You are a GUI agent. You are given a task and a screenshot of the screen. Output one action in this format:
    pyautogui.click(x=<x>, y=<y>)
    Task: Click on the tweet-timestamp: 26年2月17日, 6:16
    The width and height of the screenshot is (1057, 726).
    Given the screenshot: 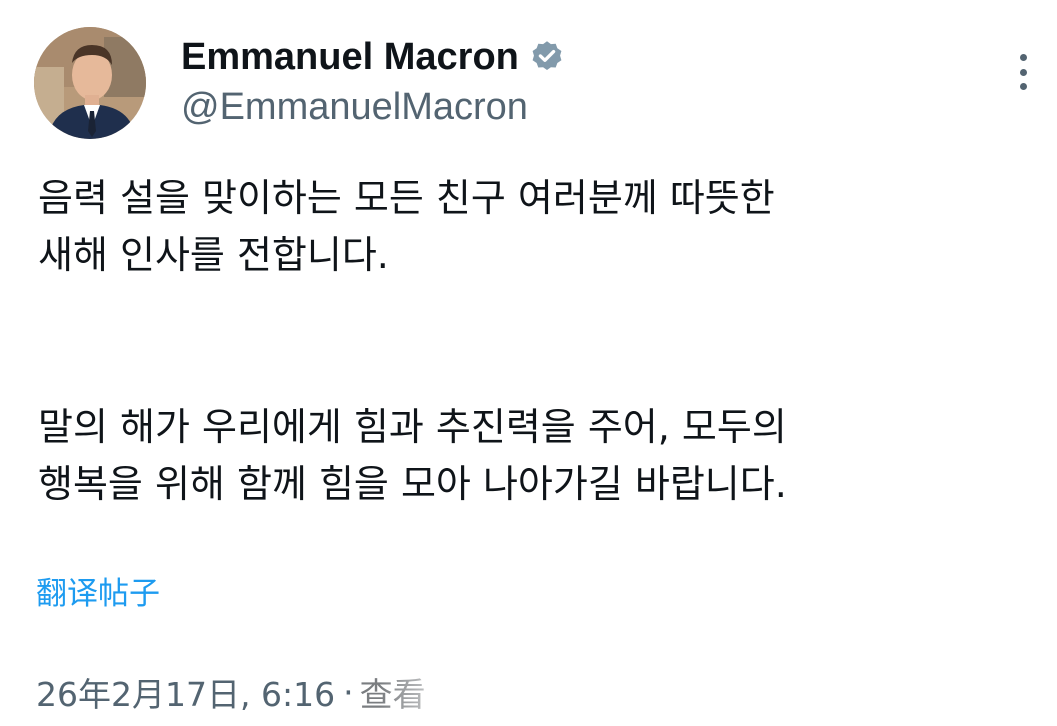 What is the action you would take?
    pyautogui.click(x=185, y=692)
    